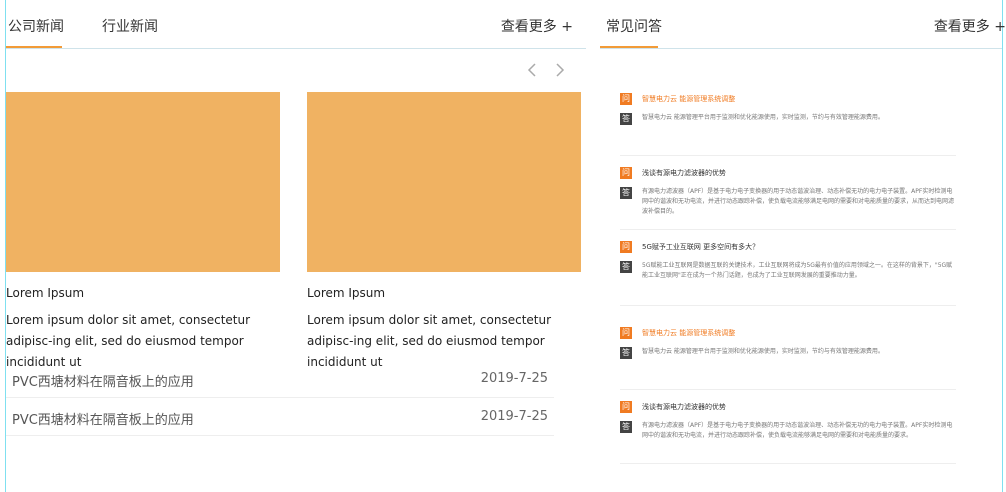 This screenshot has width=1006, height=492. Describe the element at coordinates (1002, 246) in the screenshot. I see `right-frame-line` at that location.